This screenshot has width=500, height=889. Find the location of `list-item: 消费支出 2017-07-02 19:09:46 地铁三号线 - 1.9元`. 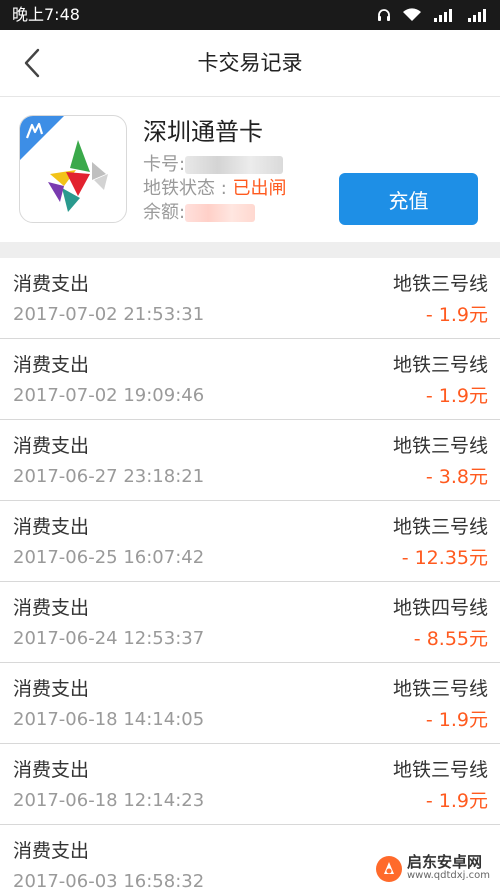

list-item: 消费支出 2017-07-02 19:09:46 地铁三号线 - 1.9元 is located at coordinates (250, 379).